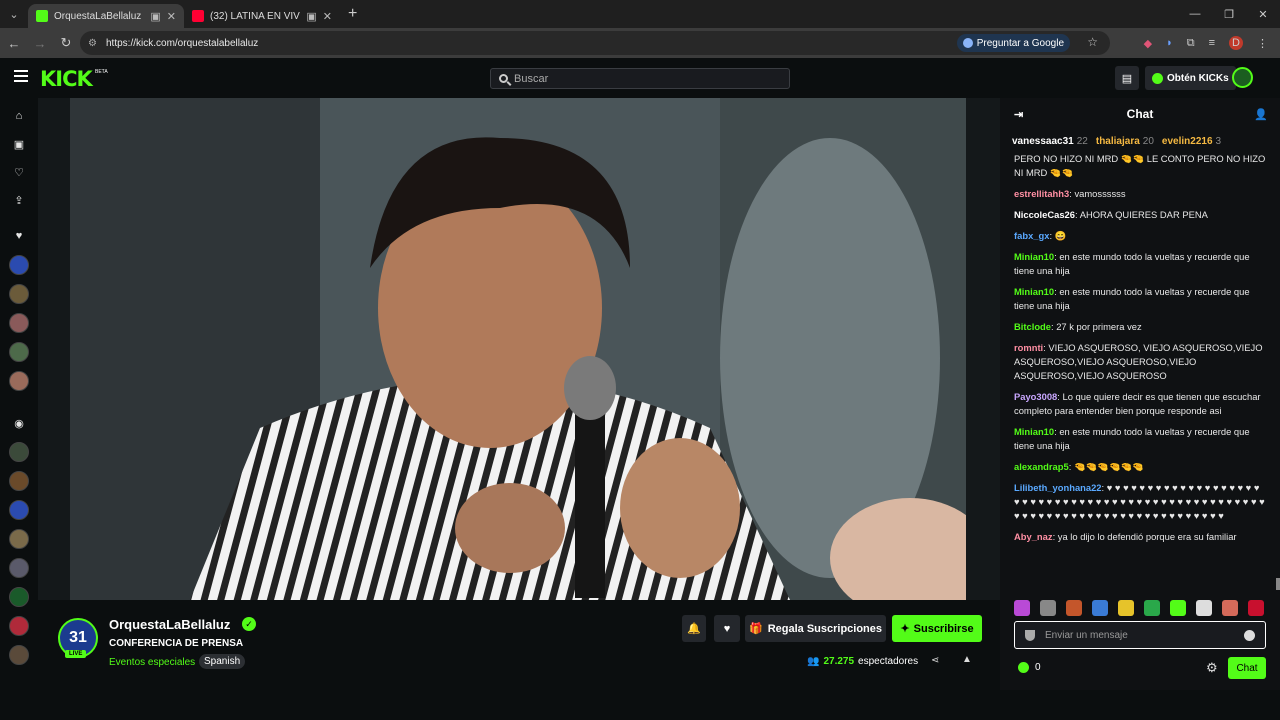 Image resolution: width=1280 pixels, height=720 pixels. What do you see at coordinates (935, 660) in the screenshot?
I see `share-icon: ⋖` at bounding box center [935, 660].